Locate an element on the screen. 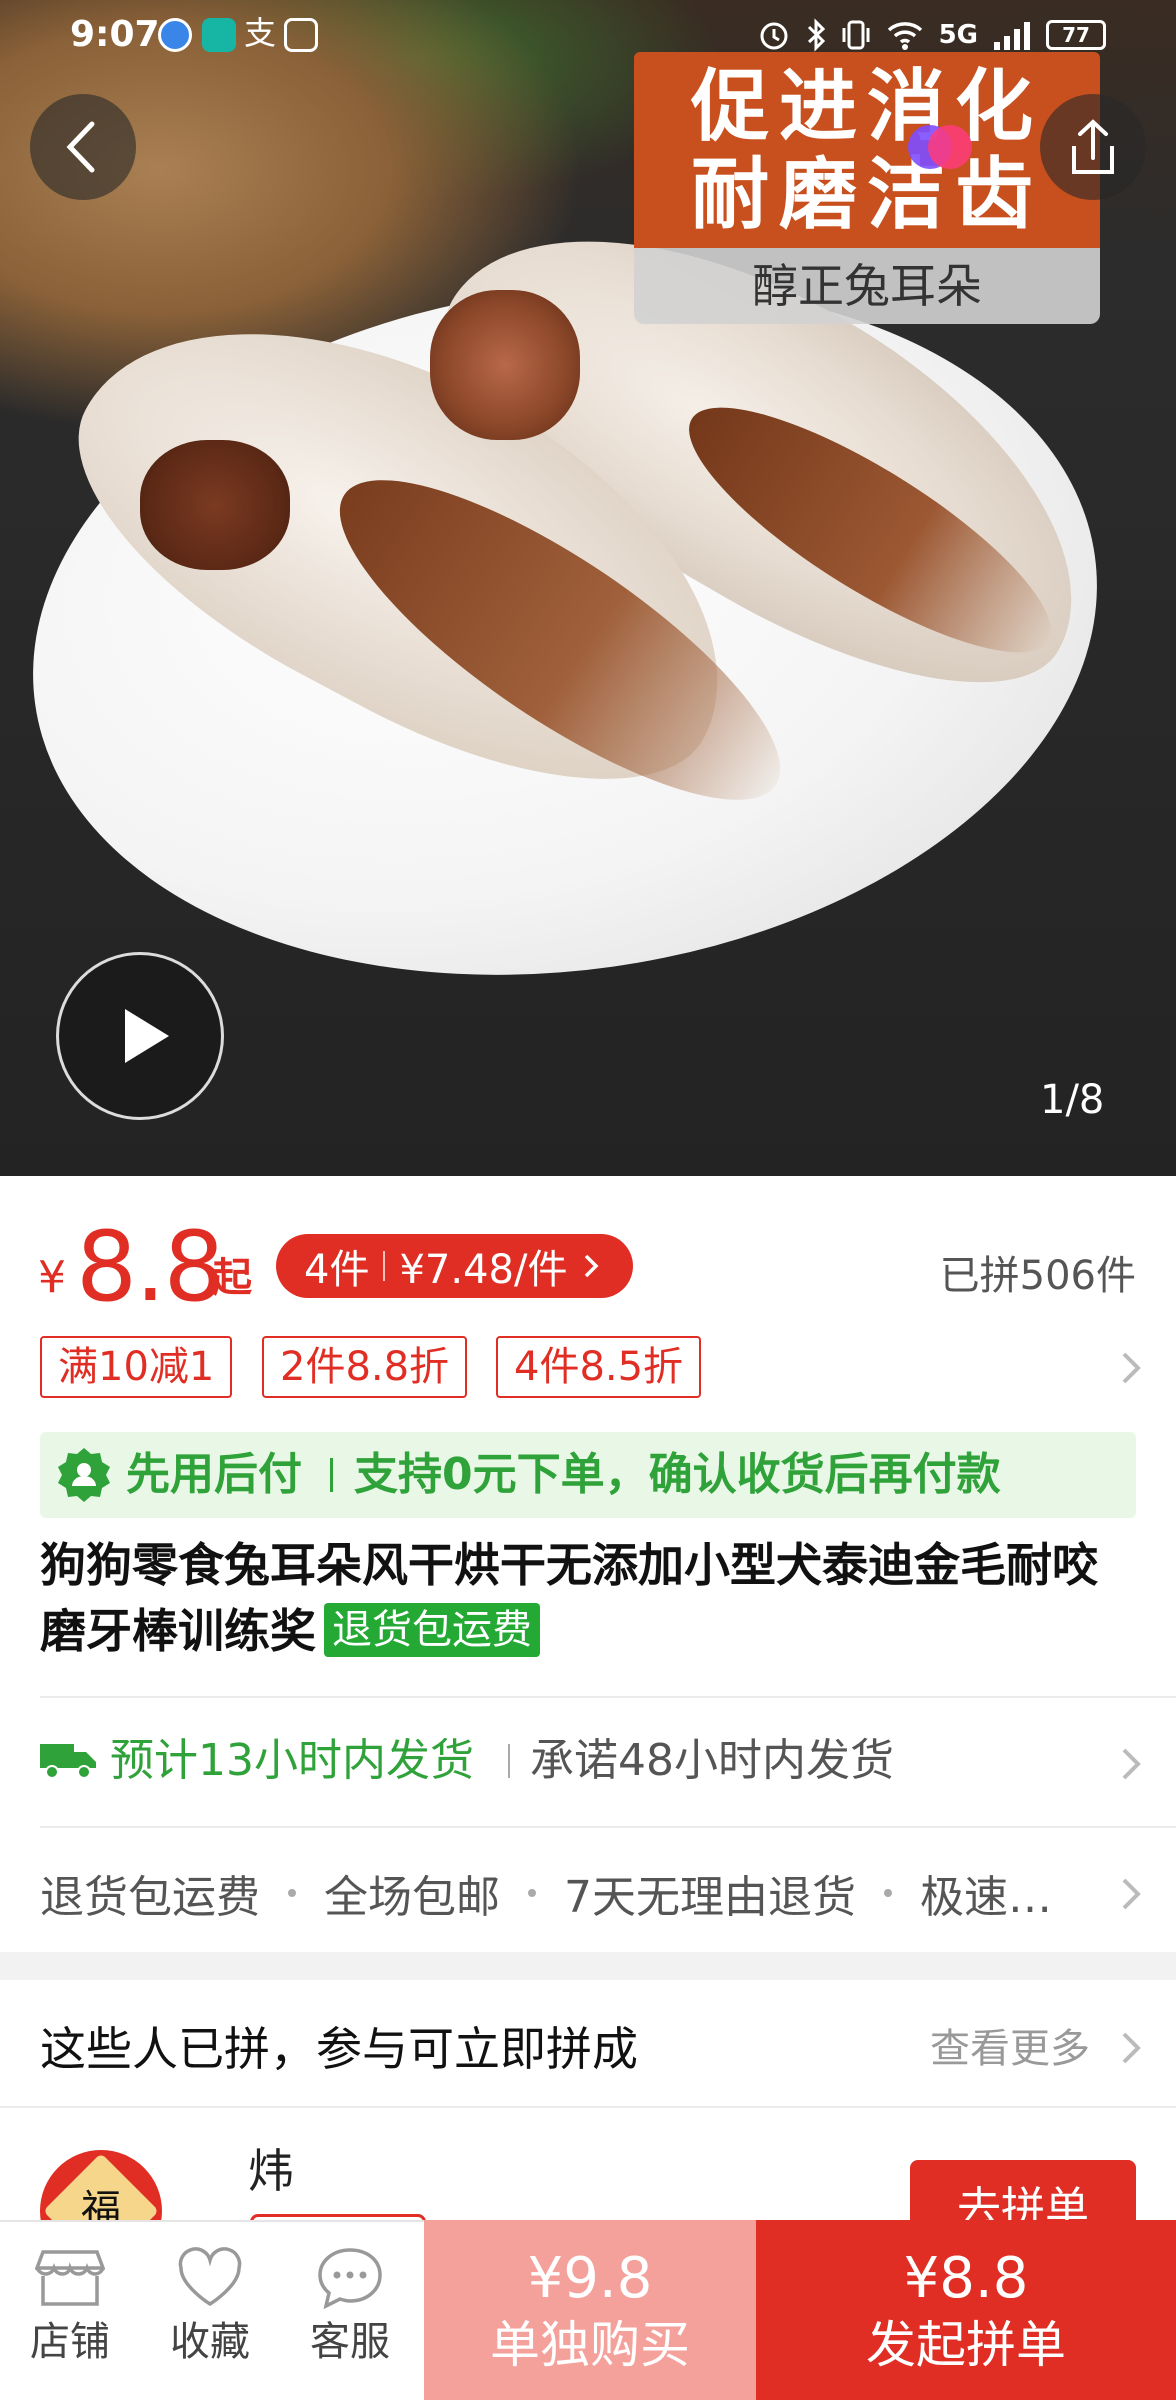  status-time: 9:07 is located at coordinates (115, 34).